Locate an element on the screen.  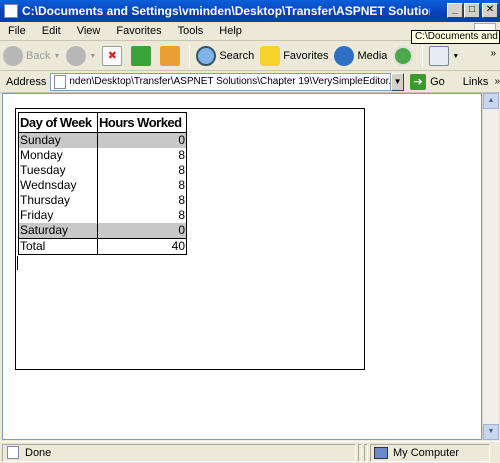
scroll-down-icon: ▼ is located at coordinates (491, 432).